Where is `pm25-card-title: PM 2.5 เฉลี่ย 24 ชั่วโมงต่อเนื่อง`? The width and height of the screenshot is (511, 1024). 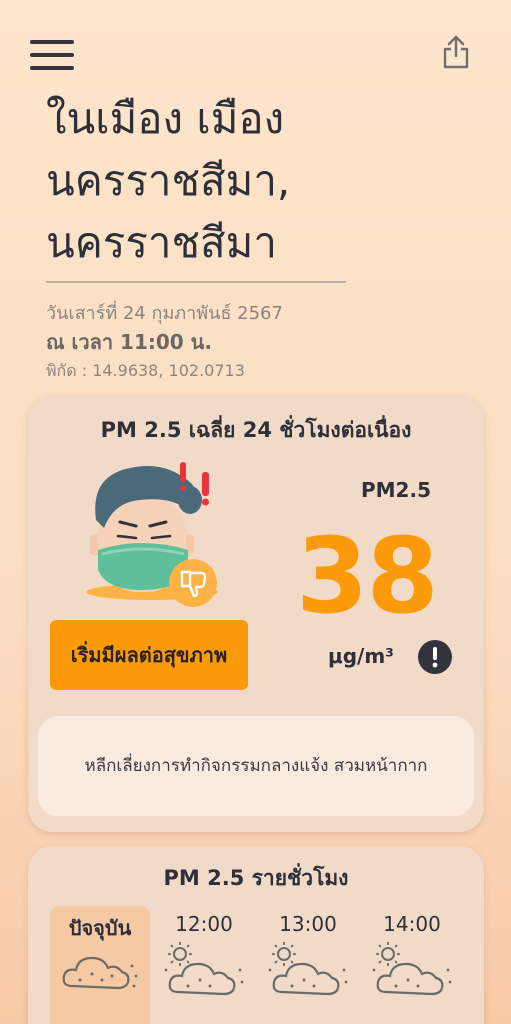 pm25-card-title: PM 2.5 เฉลี่ย 24 ชั่วโมงต่อเนื่อง is located at coordinates (256, 430).